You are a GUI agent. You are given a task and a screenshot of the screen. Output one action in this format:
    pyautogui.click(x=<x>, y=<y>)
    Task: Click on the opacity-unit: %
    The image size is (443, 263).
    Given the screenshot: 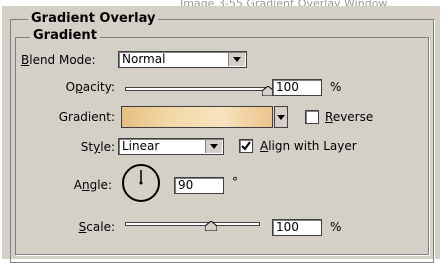 What is the action you would take?
    pyautogui.click(x=336, y=87)
    